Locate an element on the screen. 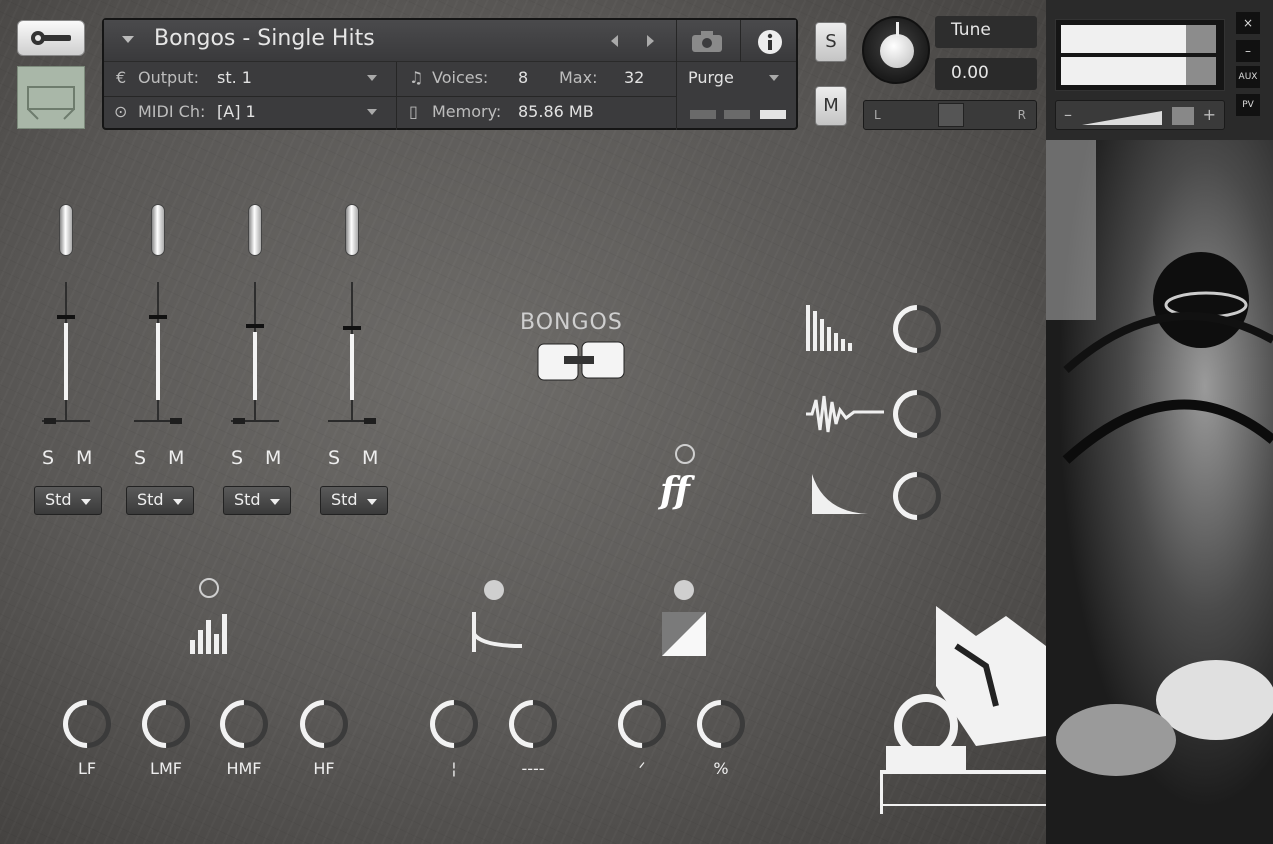 Image resolution: width=1273 pixels, height=844 pixels. midi-value: [A] 1 is located at coordinates (236, 111).